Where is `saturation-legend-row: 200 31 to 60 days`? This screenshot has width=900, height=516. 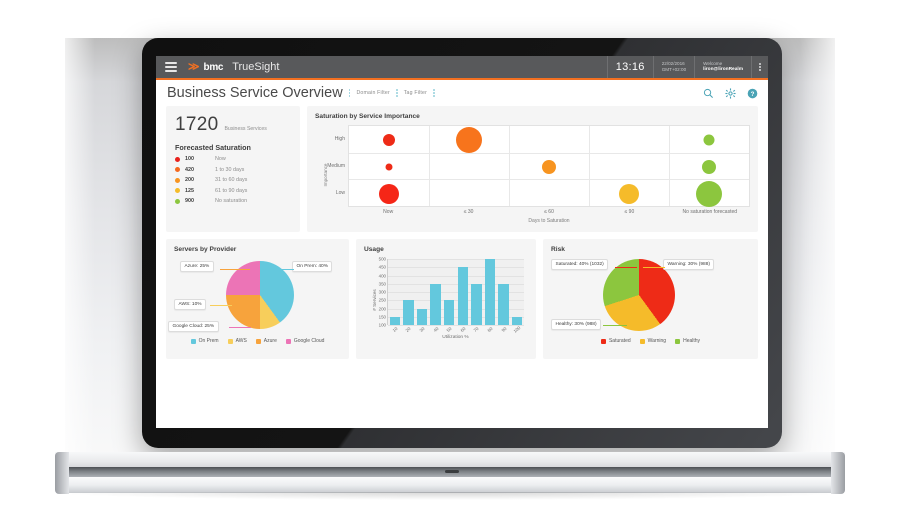
saturation-legend-row: 200 31 to 60 days is located at coordinates (233, 180).